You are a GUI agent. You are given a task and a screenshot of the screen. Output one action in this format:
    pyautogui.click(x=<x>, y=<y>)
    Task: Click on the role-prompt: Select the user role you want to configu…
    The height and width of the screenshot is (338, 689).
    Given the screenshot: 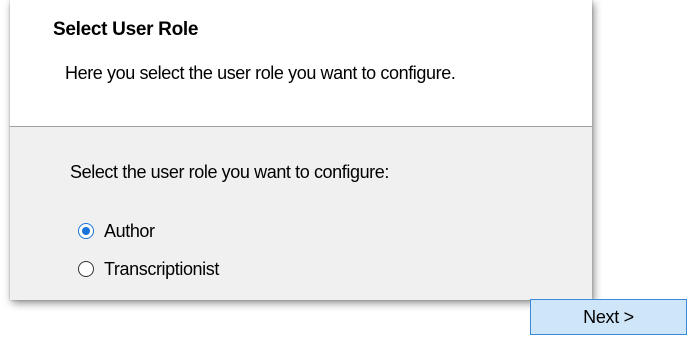 What is the action you would take?
    pyautogui.click(x=229, y=172)
    